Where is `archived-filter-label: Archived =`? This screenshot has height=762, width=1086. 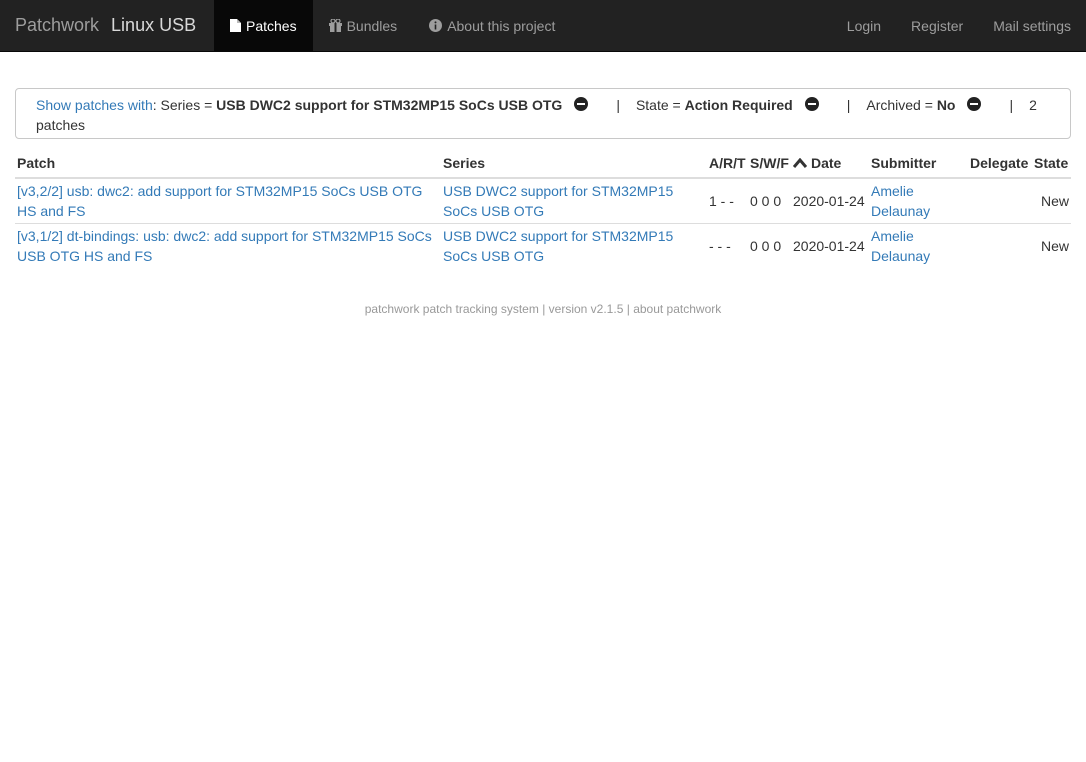
archived-filter-label: Archived = is located at coordinates (899, 105).